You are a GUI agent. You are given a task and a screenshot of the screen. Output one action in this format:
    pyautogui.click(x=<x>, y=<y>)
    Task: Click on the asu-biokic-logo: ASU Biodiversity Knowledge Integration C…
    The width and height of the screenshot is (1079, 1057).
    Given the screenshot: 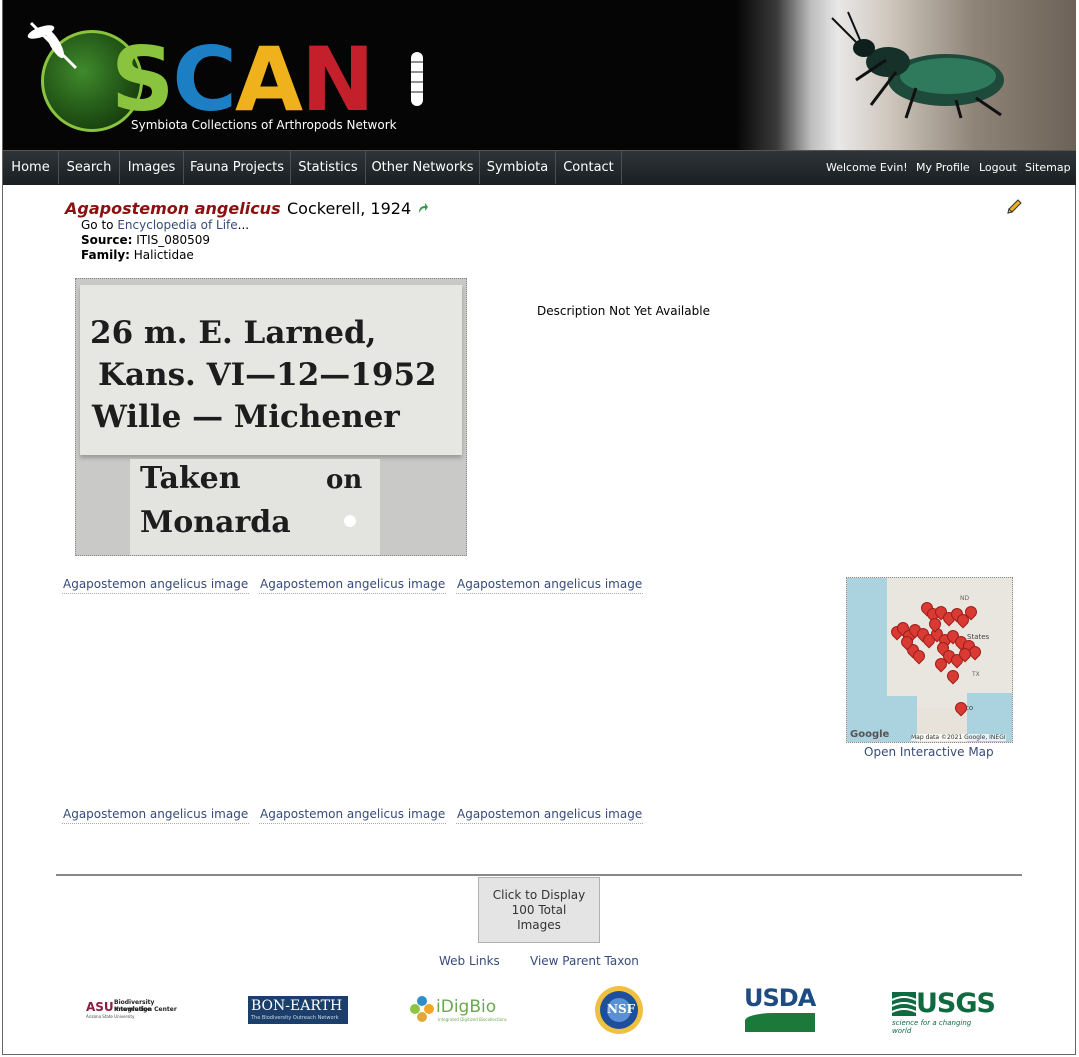 What is the action you would take?
    pyautogui.click(x=138, y=1010)
    